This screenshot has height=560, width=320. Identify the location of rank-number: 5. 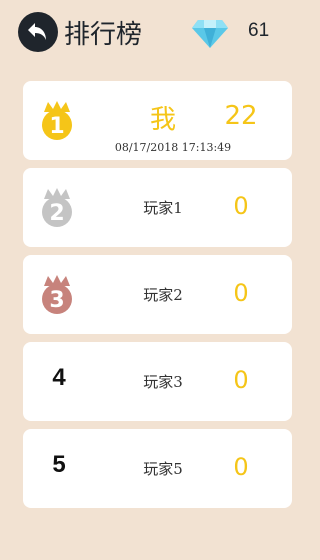
(59, 464).